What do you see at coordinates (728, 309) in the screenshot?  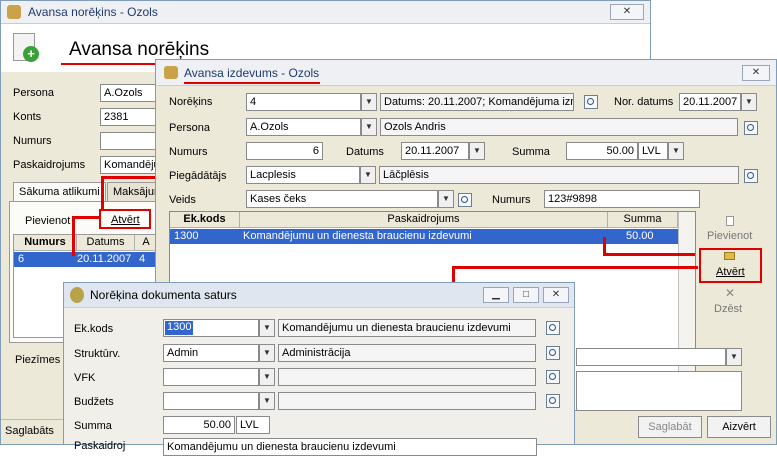 I see `side-dzest-button: Dzēst` at bounding box center [728, 309].